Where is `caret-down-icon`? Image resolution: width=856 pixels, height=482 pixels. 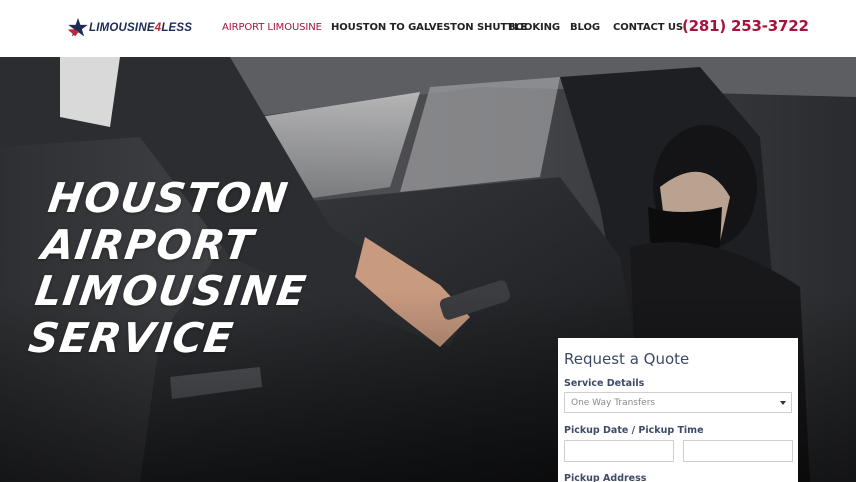 caret-down-icon is located at coordinates (783, 403).